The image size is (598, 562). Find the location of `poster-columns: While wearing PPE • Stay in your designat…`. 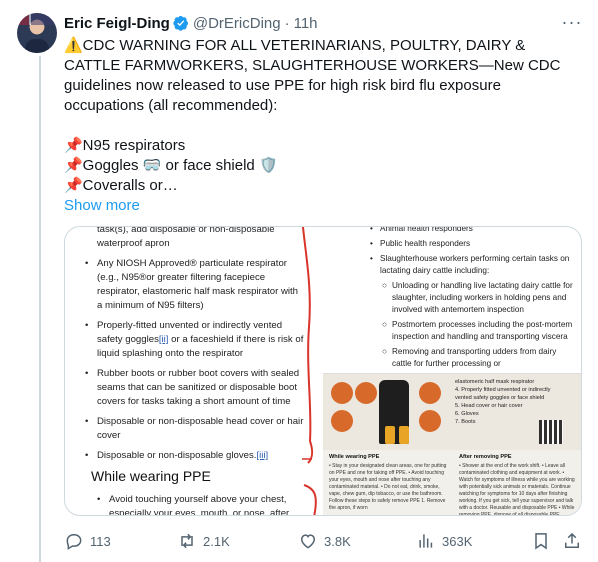

poster-columns: While wearing PPE • Stay in your designat… is located at coordinates (454, 485).